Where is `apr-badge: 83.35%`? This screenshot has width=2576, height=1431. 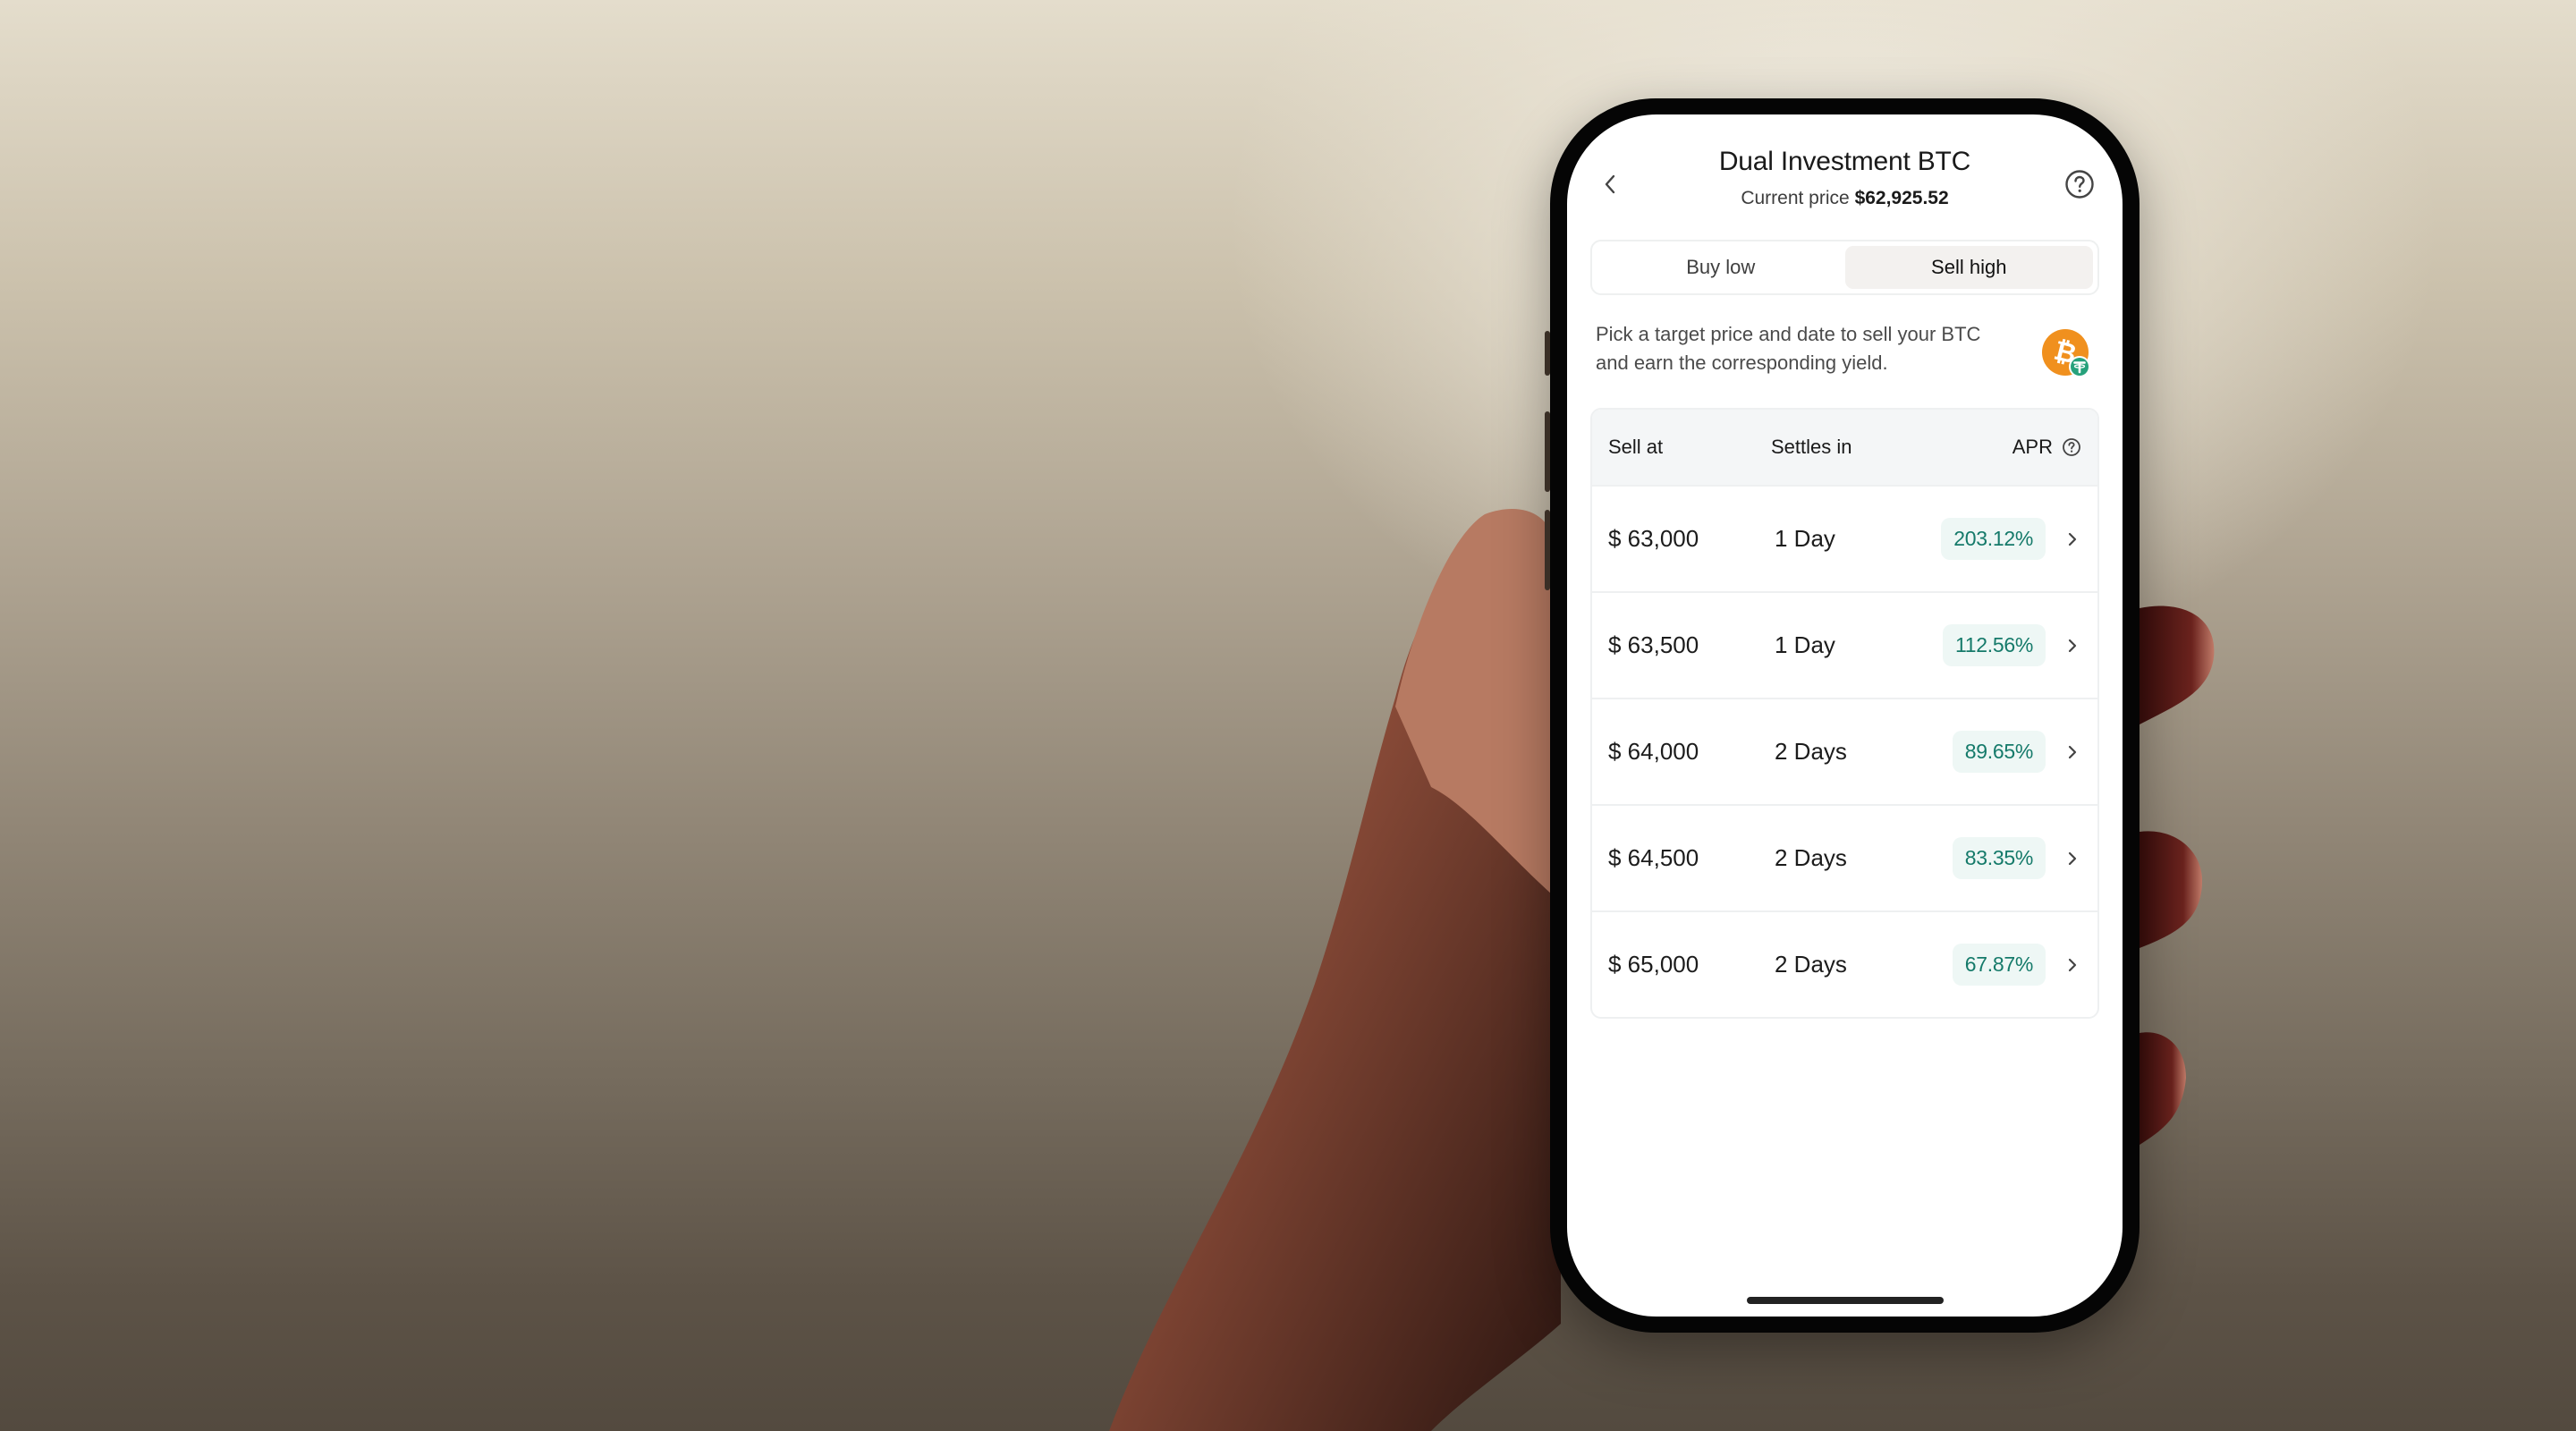 apr-badge: 83.35% is located at coordinates (1999, 858).